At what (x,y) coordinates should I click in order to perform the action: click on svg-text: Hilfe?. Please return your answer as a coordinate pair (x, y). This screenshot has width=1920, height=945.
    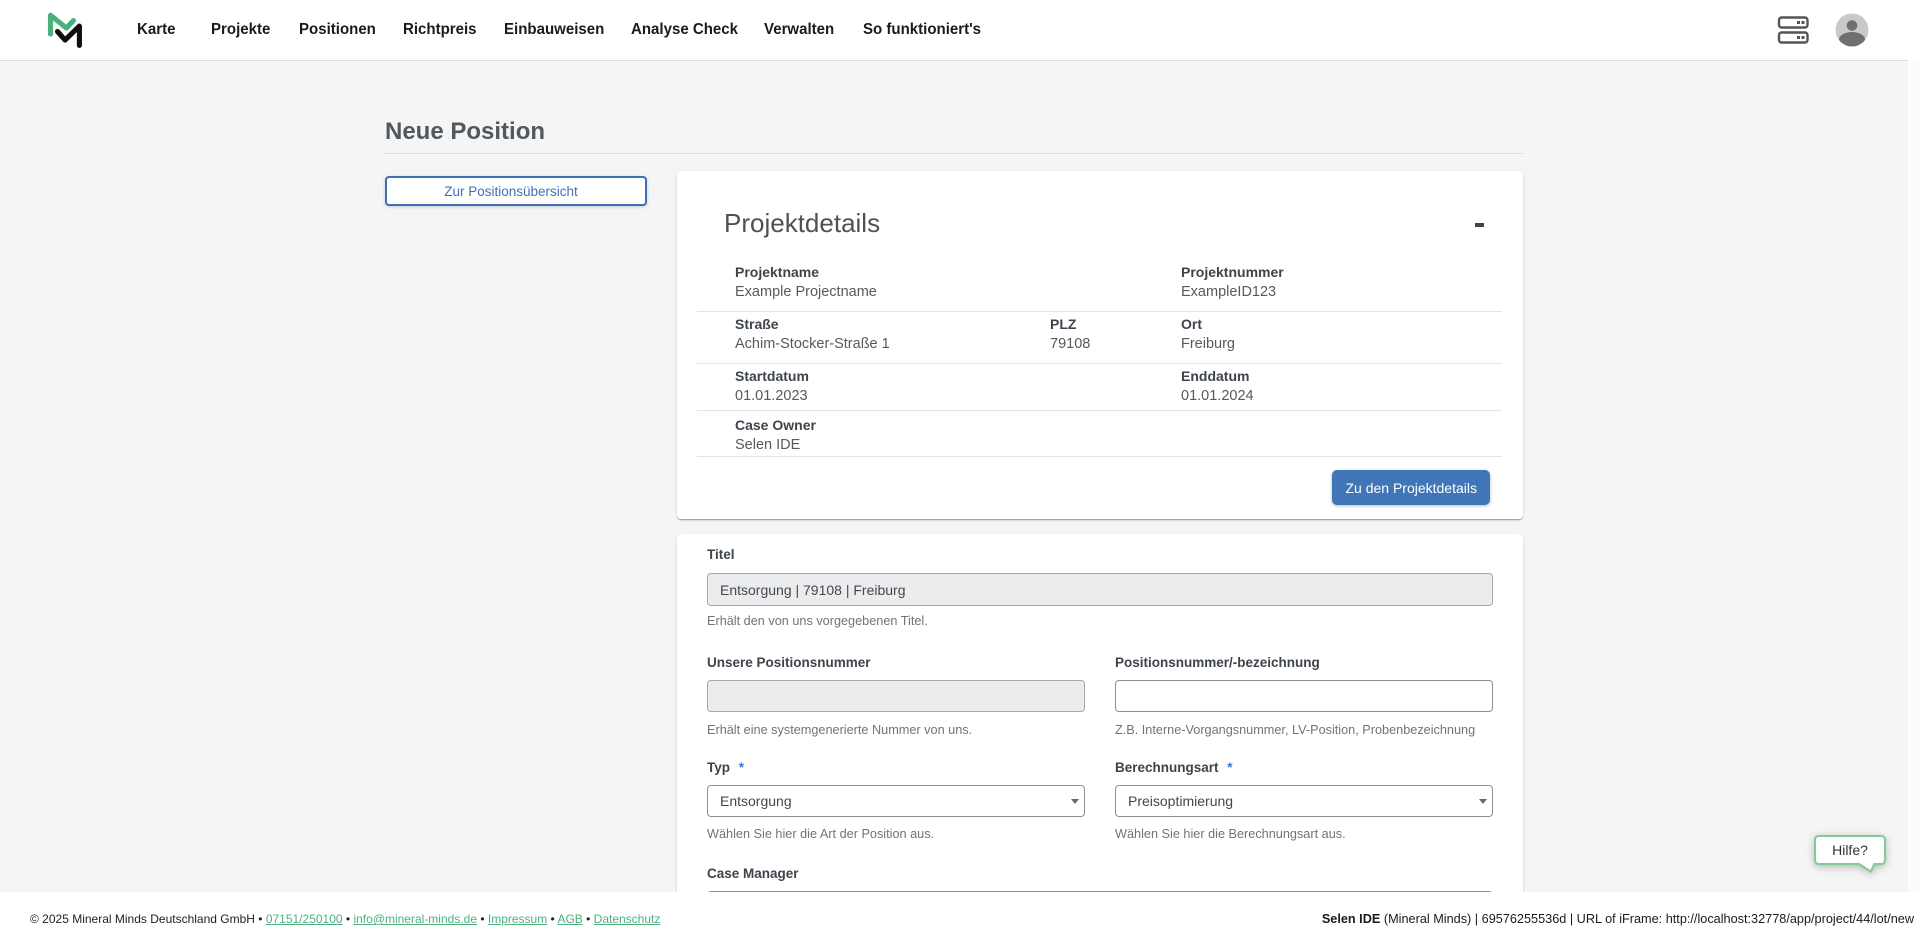
    Looking at the image, I should click on (1850, 850).